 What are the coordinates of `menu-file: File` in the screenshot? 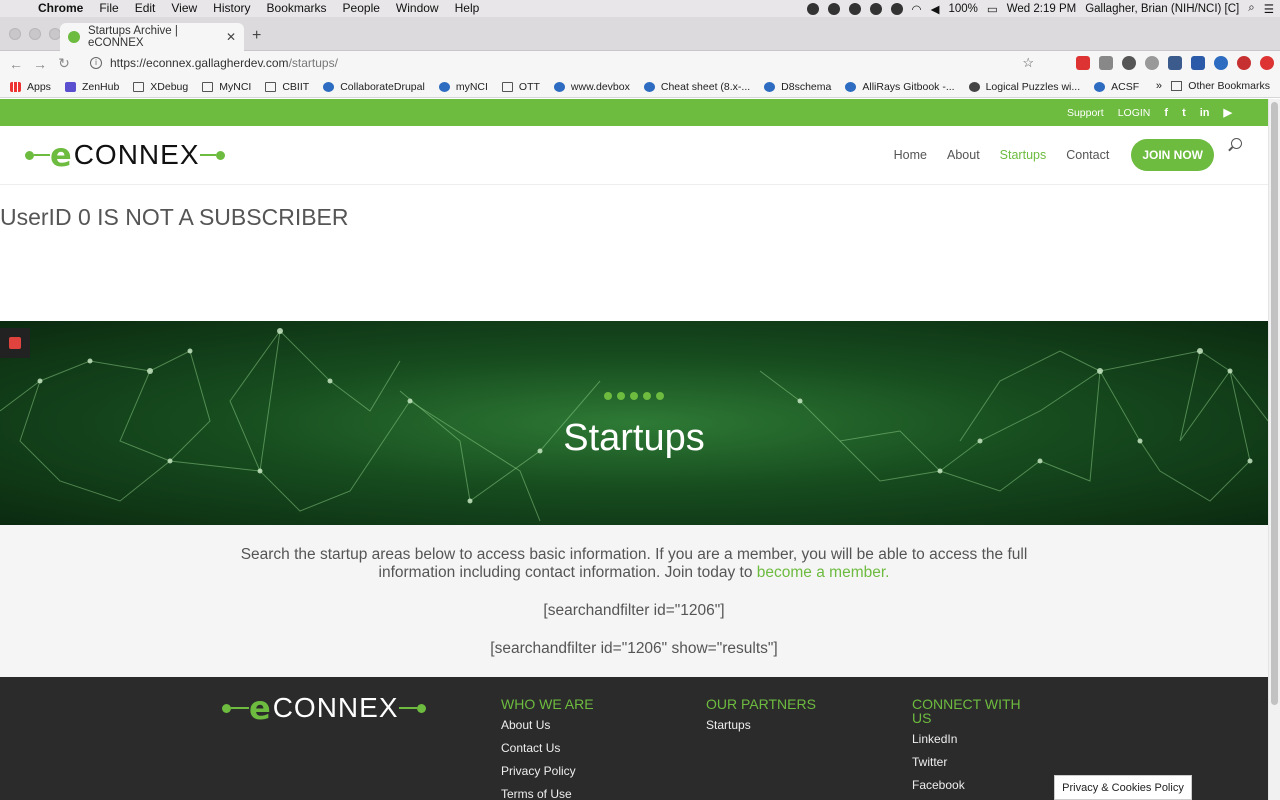 It's located at (108, 8).